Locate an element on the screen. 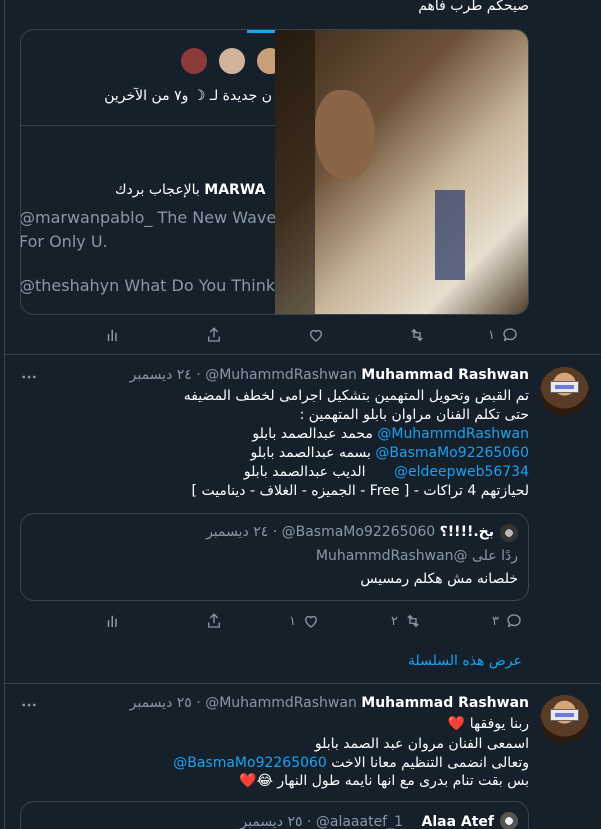 The image size is (601, 829). media-hand-shape is located at coordinates (345, 135).